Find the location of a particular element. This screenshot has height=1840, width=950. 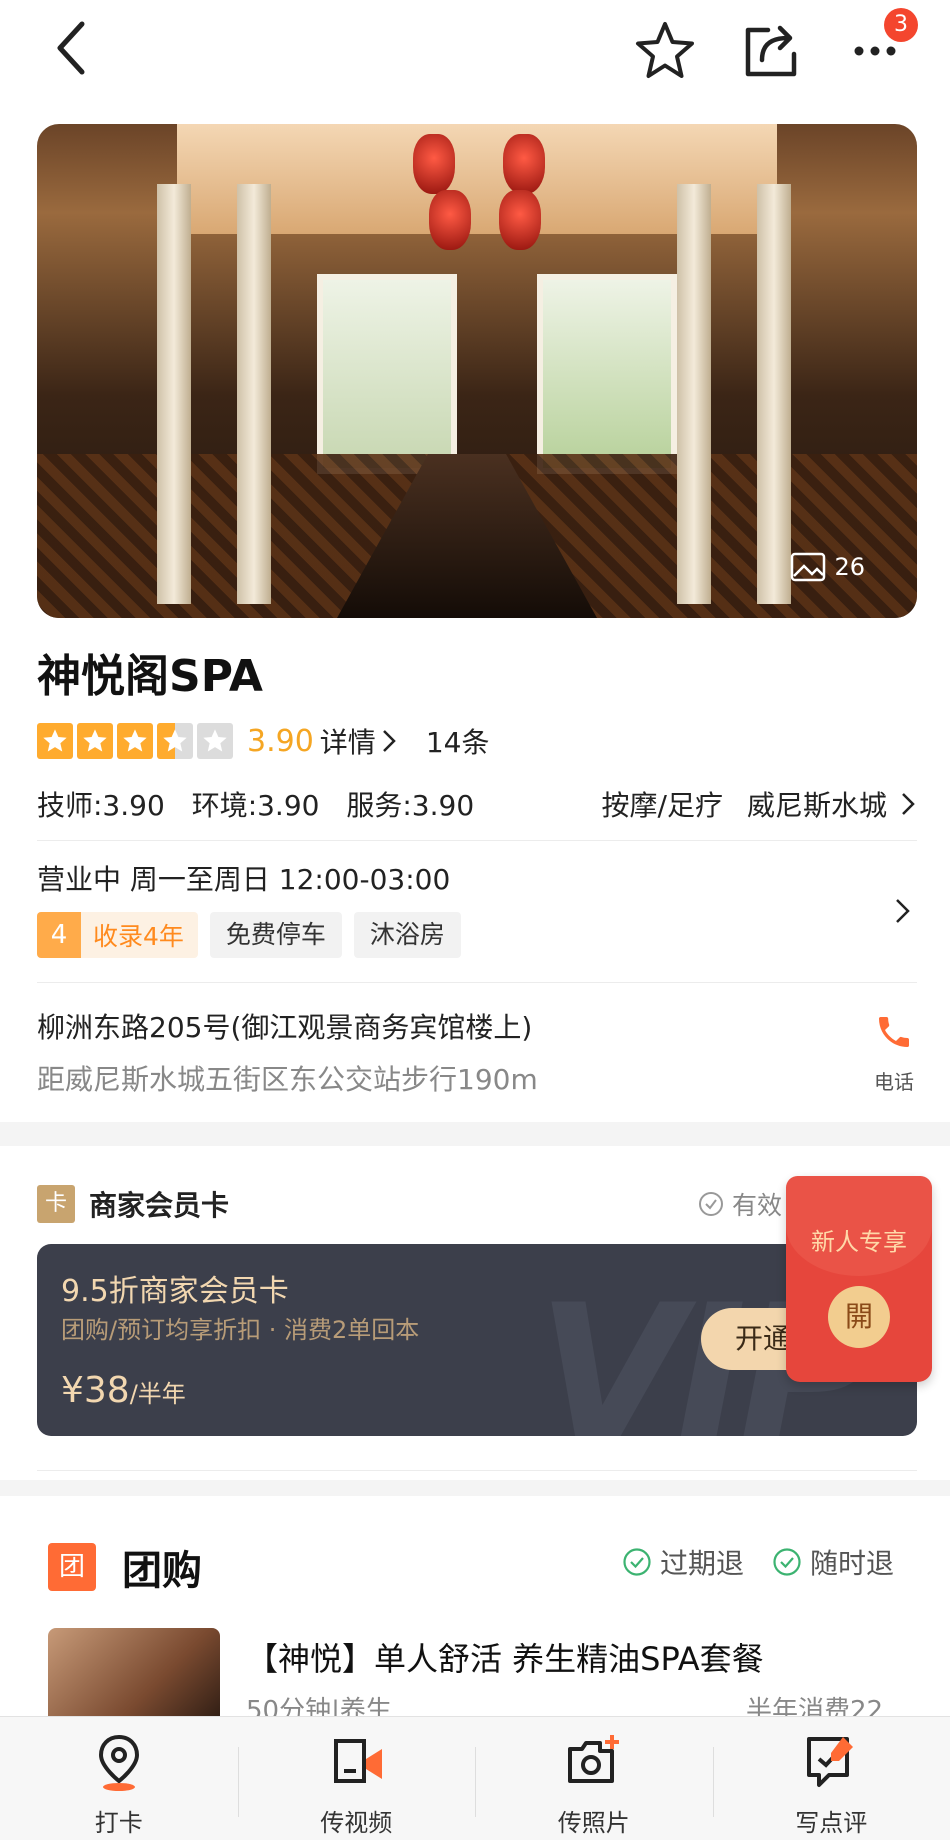

deal-name: 【神悦】单人舒活 养生精油SPA套餐 is located at coordinates (505, 1657).